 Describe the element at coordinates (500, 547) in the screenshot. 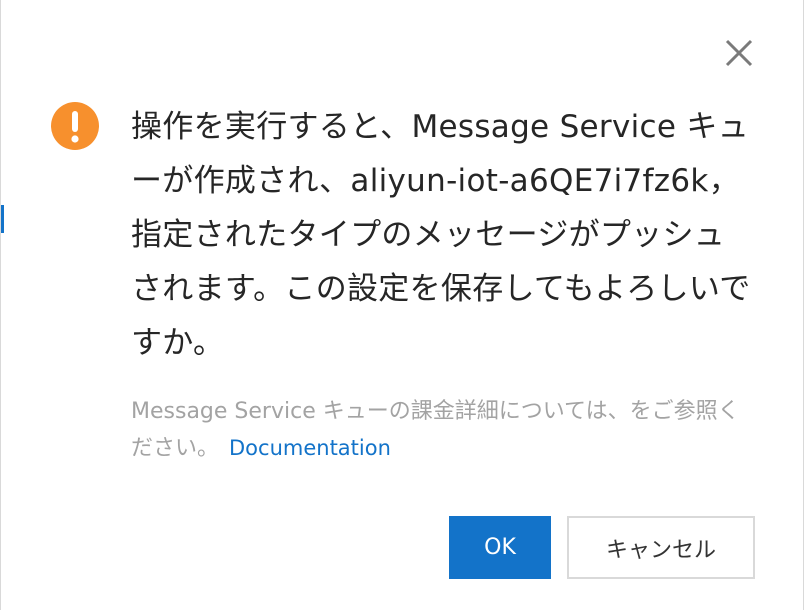

I see `ok-button: OK` at that location.